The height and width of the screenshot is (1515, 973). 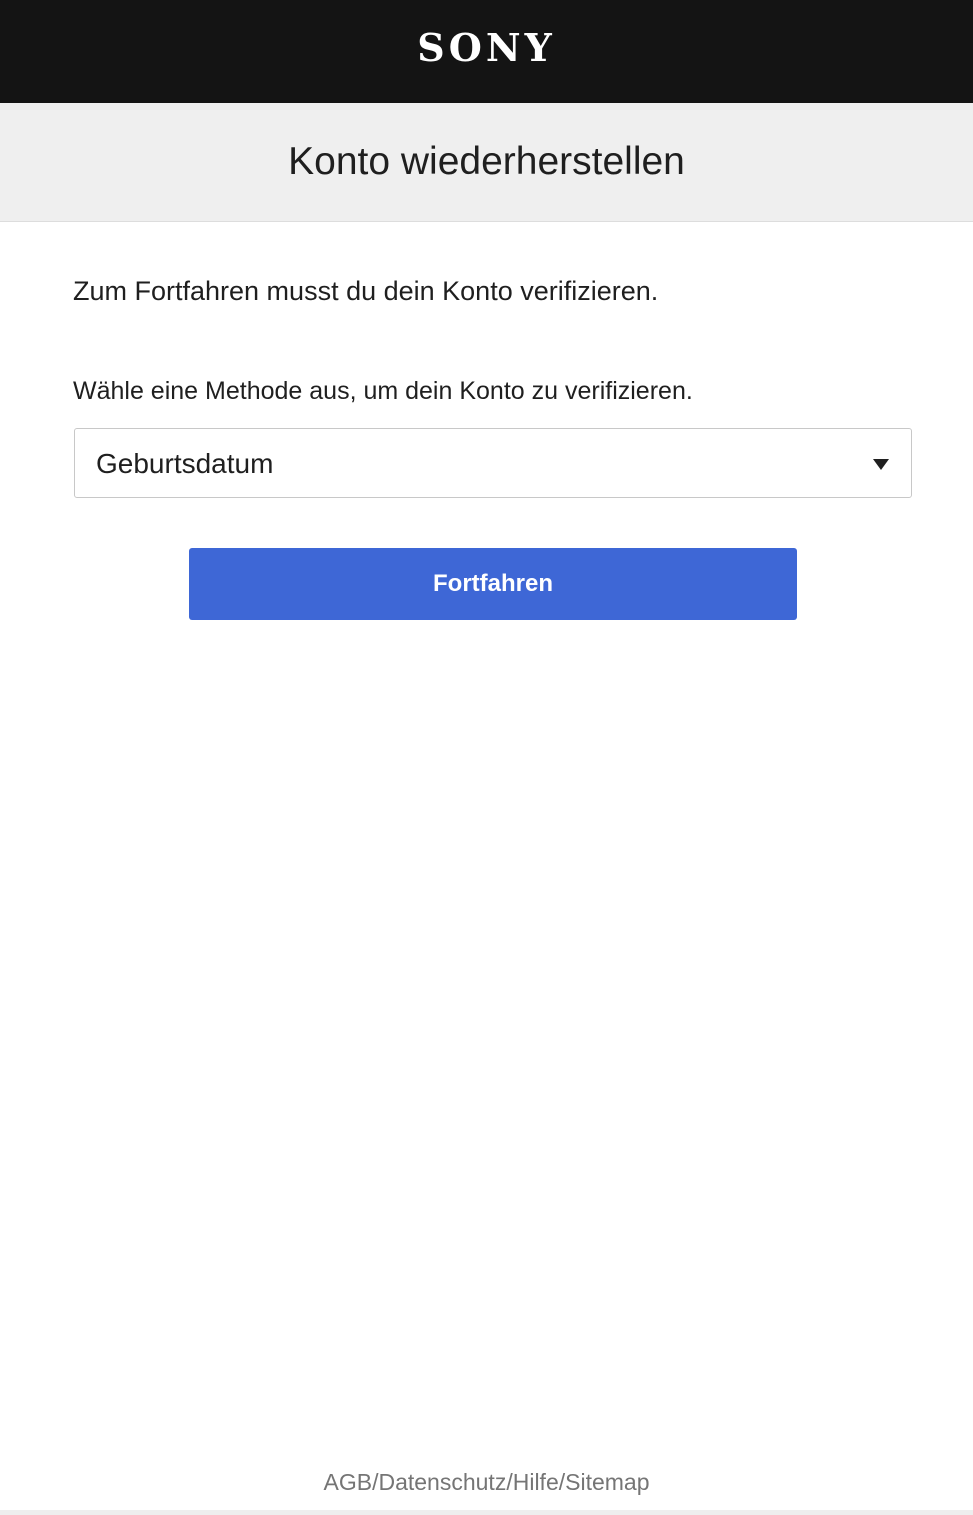 I want to click on footer-divider, so click(x=486, y=1512).